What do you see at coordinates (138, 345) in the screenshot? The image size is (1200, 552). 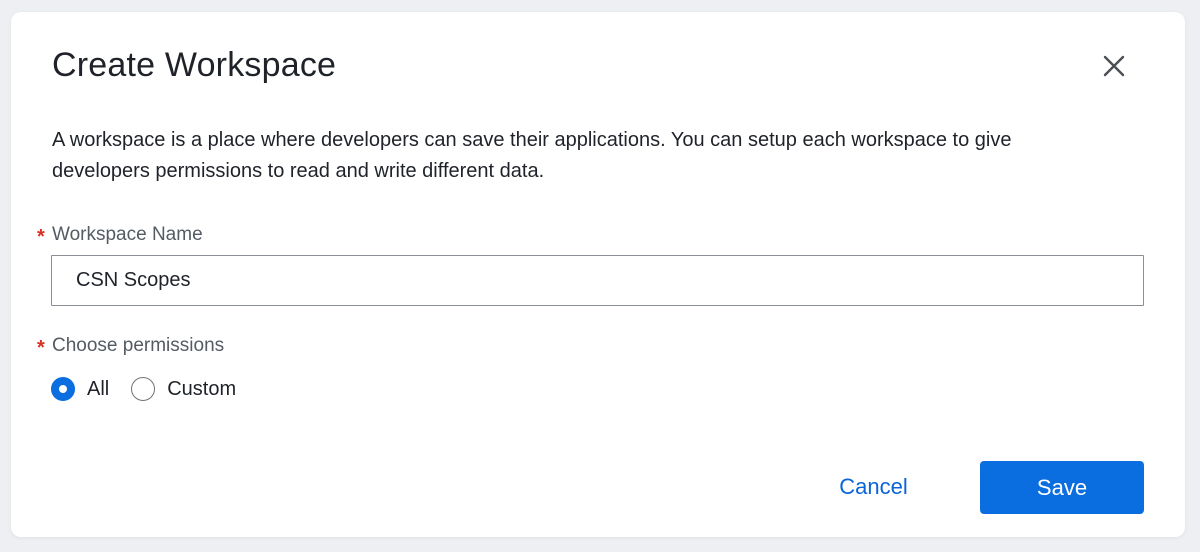 I see `permissions-label-text: Choose permissions` at bounding box center [138, 345].